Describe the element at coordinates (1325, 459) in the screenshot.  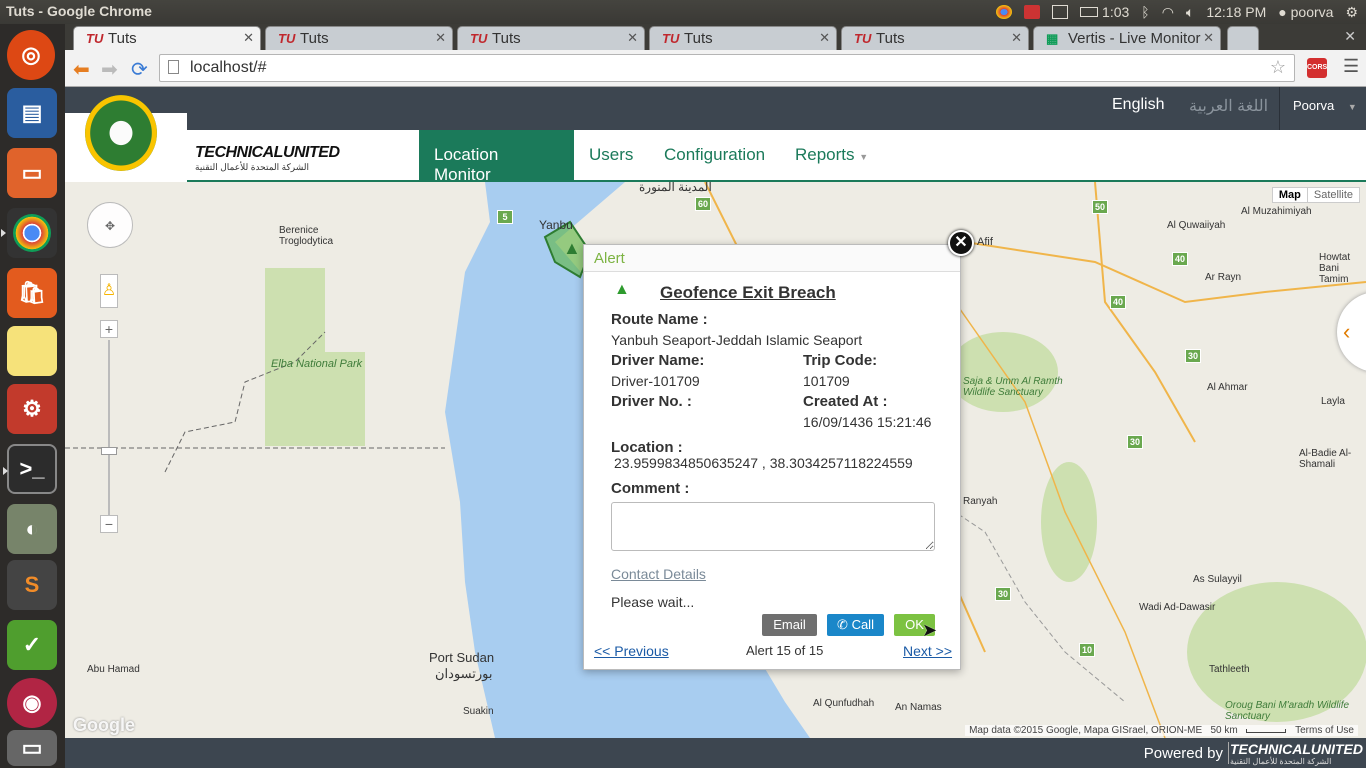
I see `map-label: Al-Badie Al-Shamali` at that location.